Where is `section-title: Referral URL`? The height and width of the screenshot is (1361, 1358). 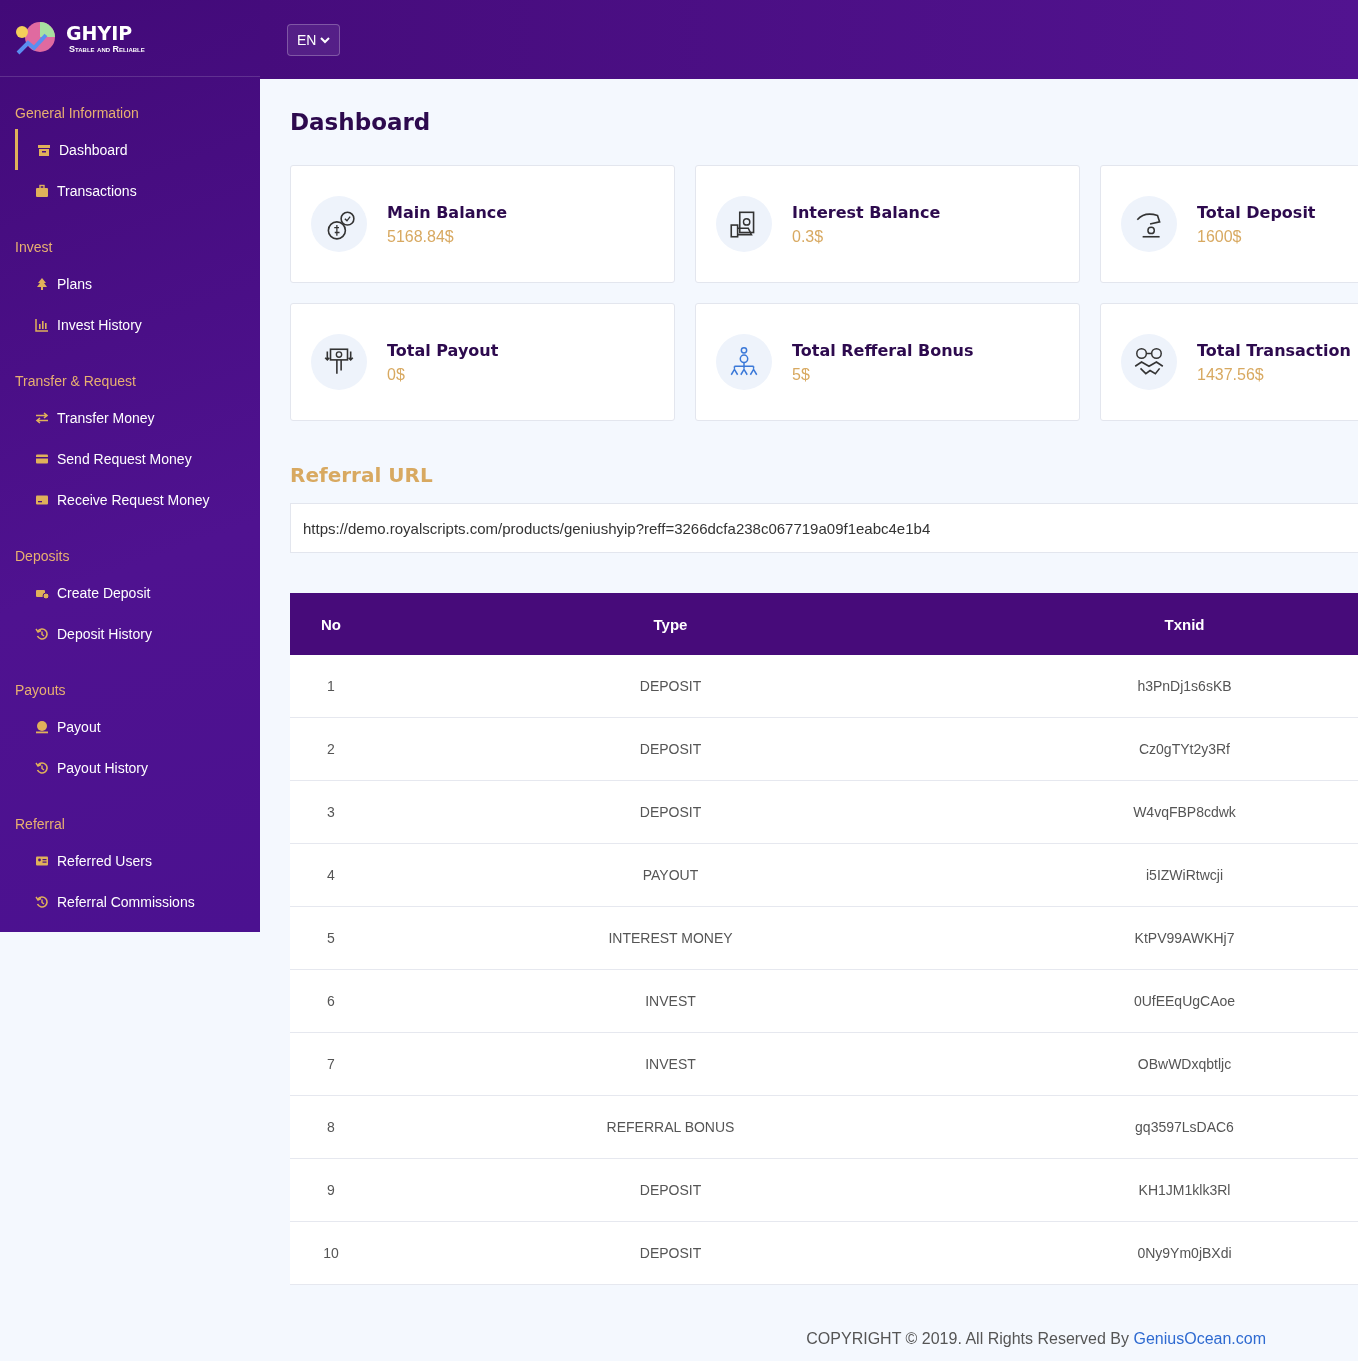
section-title: Referral URL is located at coordinates (362, 475).